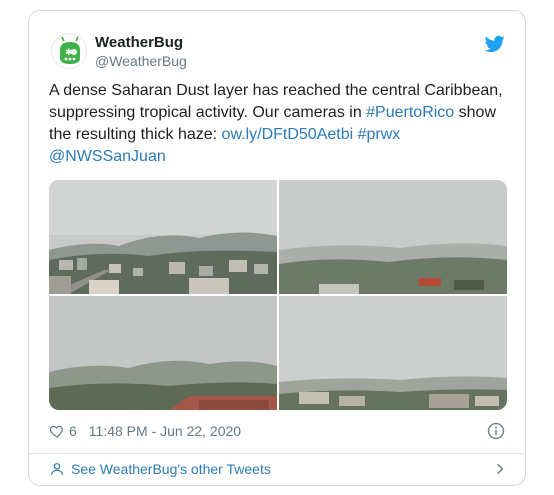  I want to click on heart-icon, so click(57, 431).